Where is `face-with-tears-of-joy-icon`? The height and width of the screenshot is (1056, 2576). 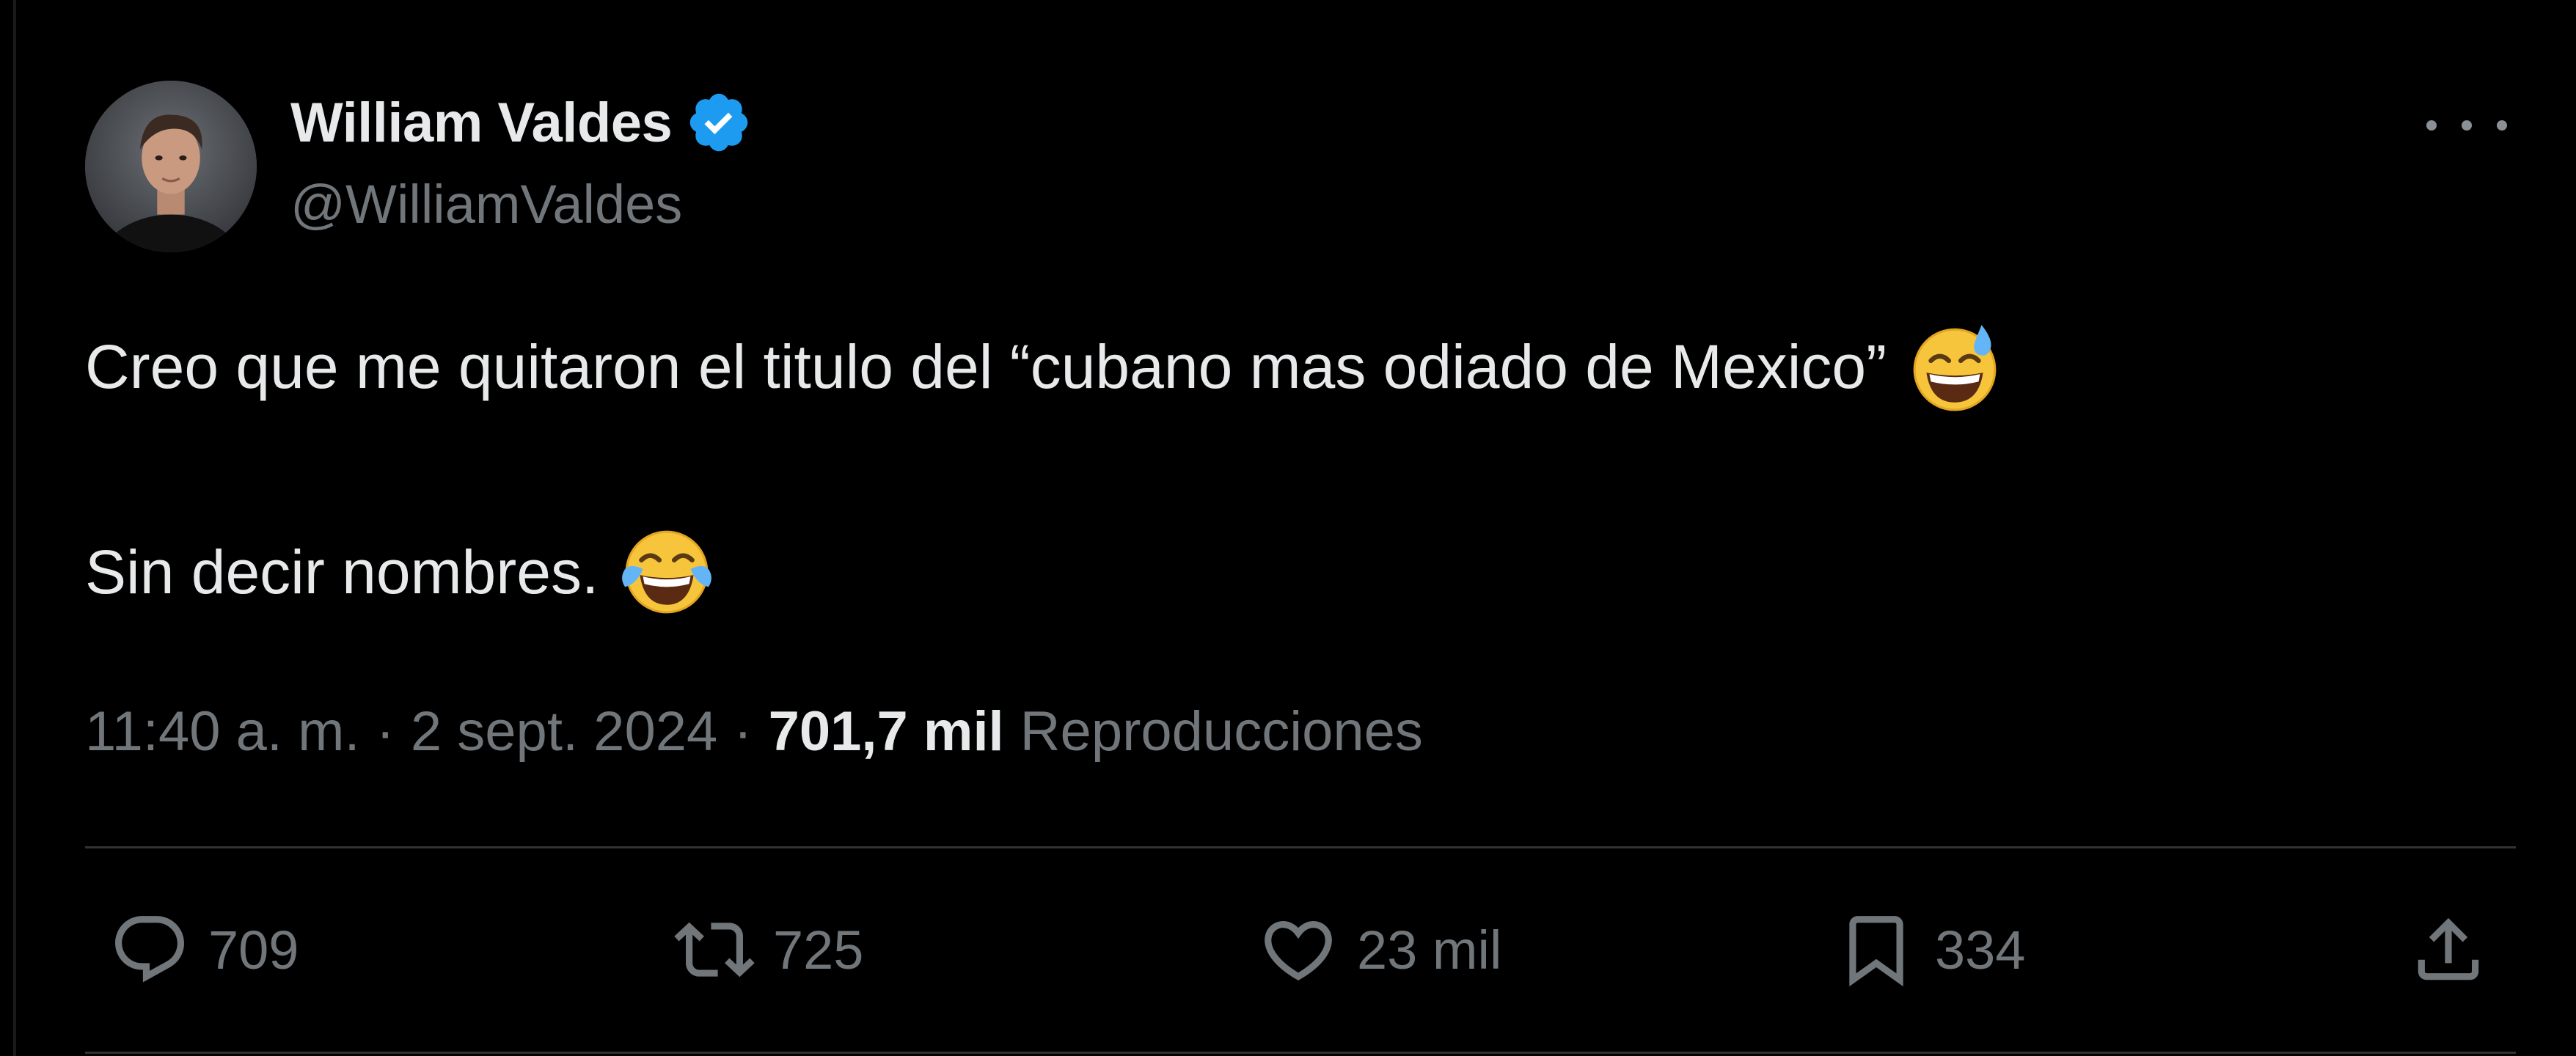
face-with-tears-of-joy-icon is located at coordinates (666, 572).